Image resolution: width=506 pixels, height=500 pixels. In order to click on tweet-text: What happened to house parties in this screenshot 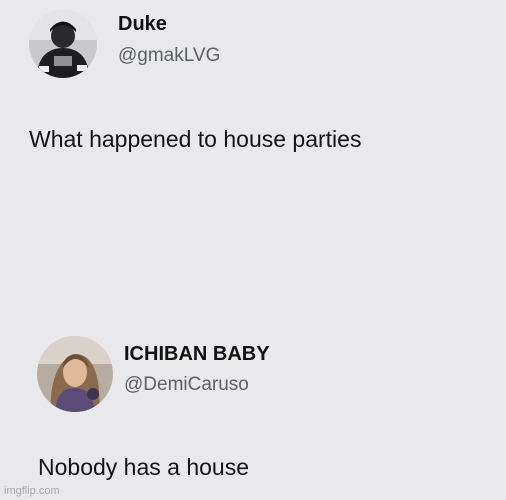, I will do `click(195, 139)`.